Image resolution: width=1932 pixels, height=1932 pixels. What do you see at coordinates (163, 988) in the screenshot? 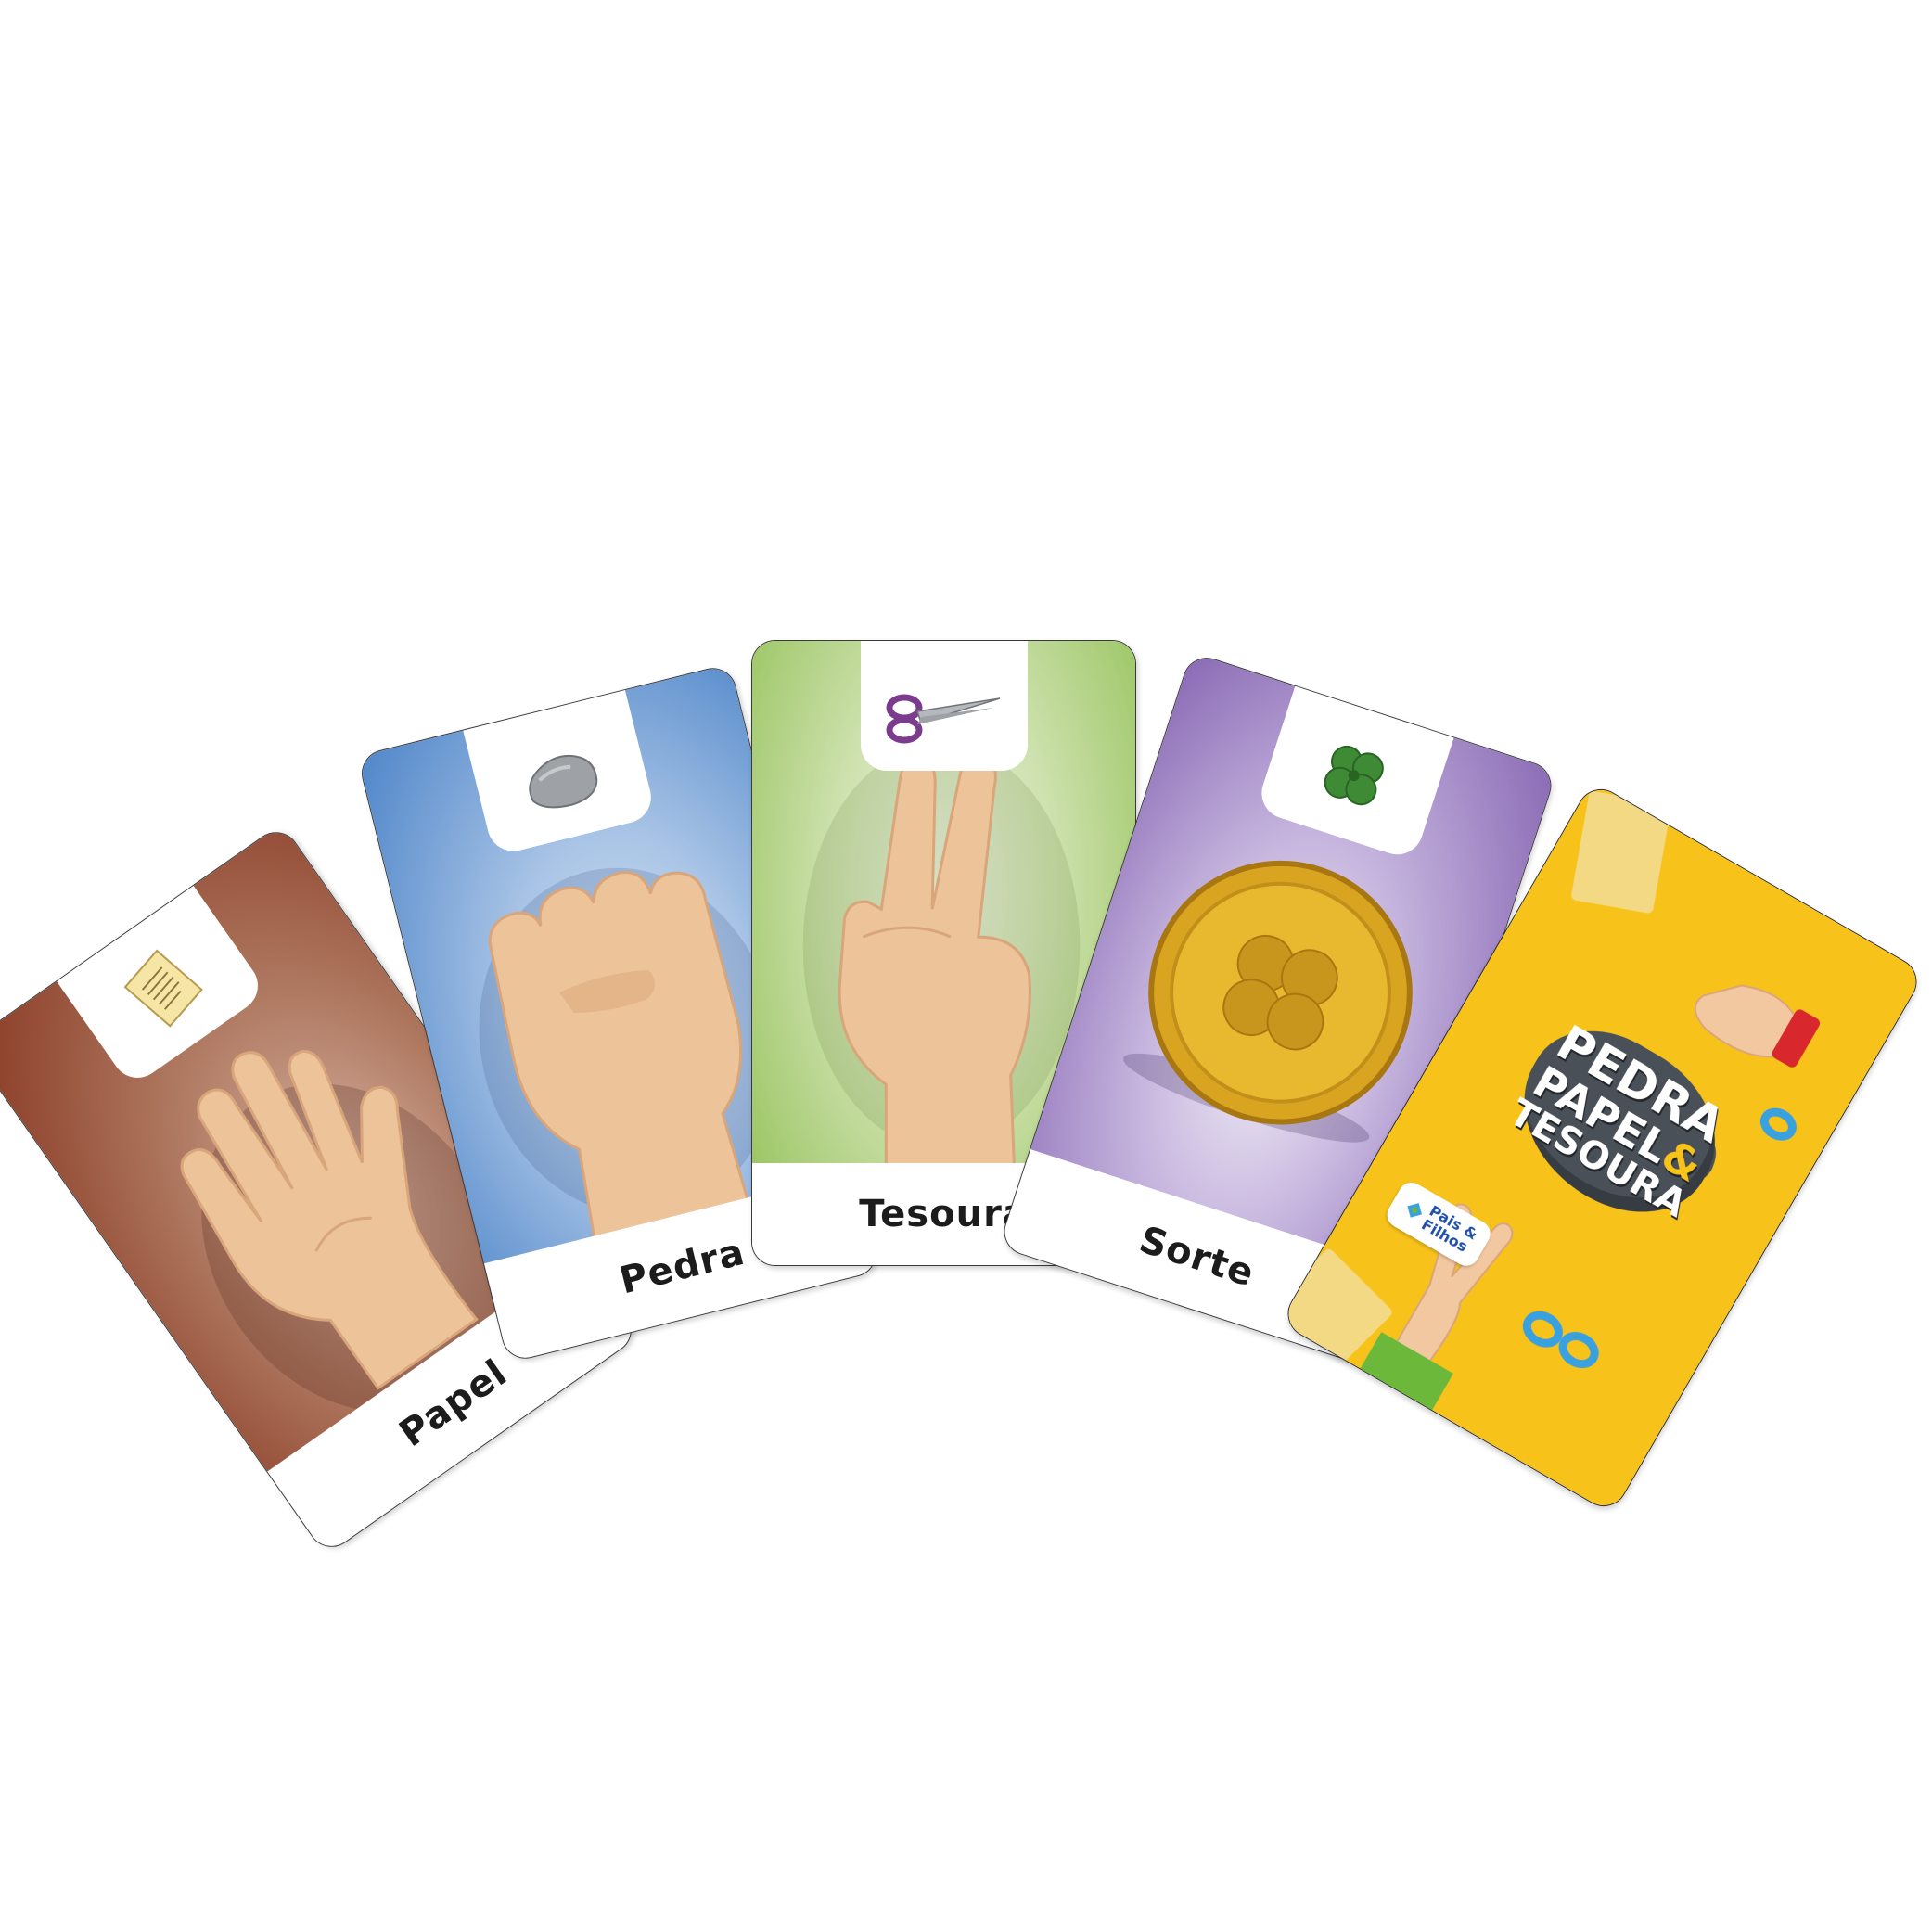
I see `paper-icon` at bounding box center [163, 988].